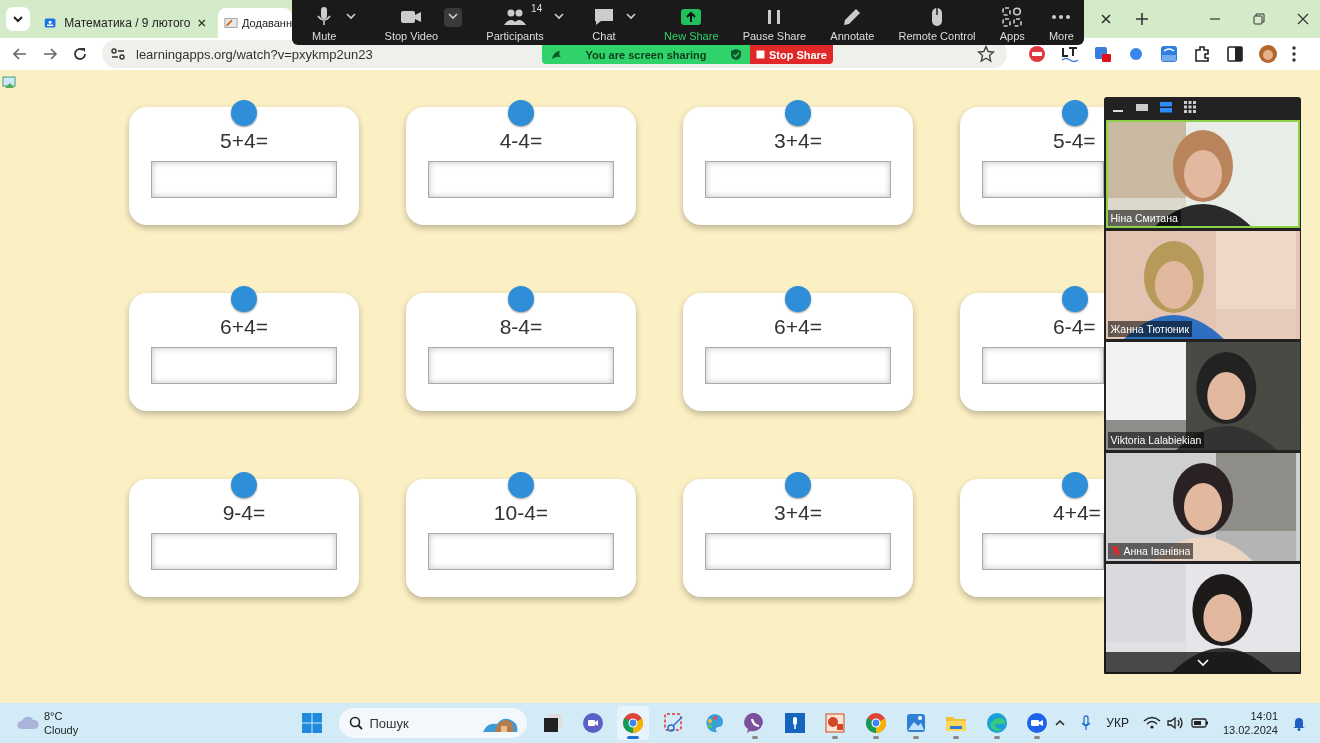 The width and height of the screenshot is (1320, 743). I want to click on language-indicator: УКР, so click(1117, 723).